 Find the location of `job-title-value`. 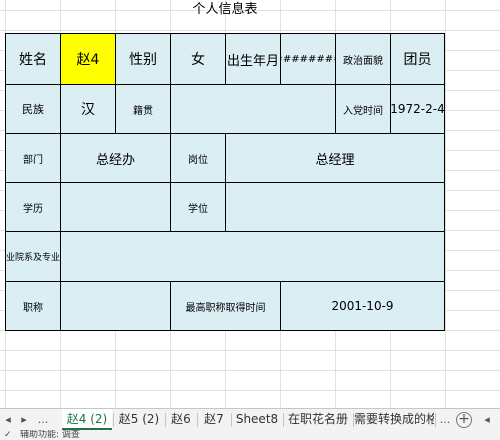

job-title-value is located at coordinates (115, 306).